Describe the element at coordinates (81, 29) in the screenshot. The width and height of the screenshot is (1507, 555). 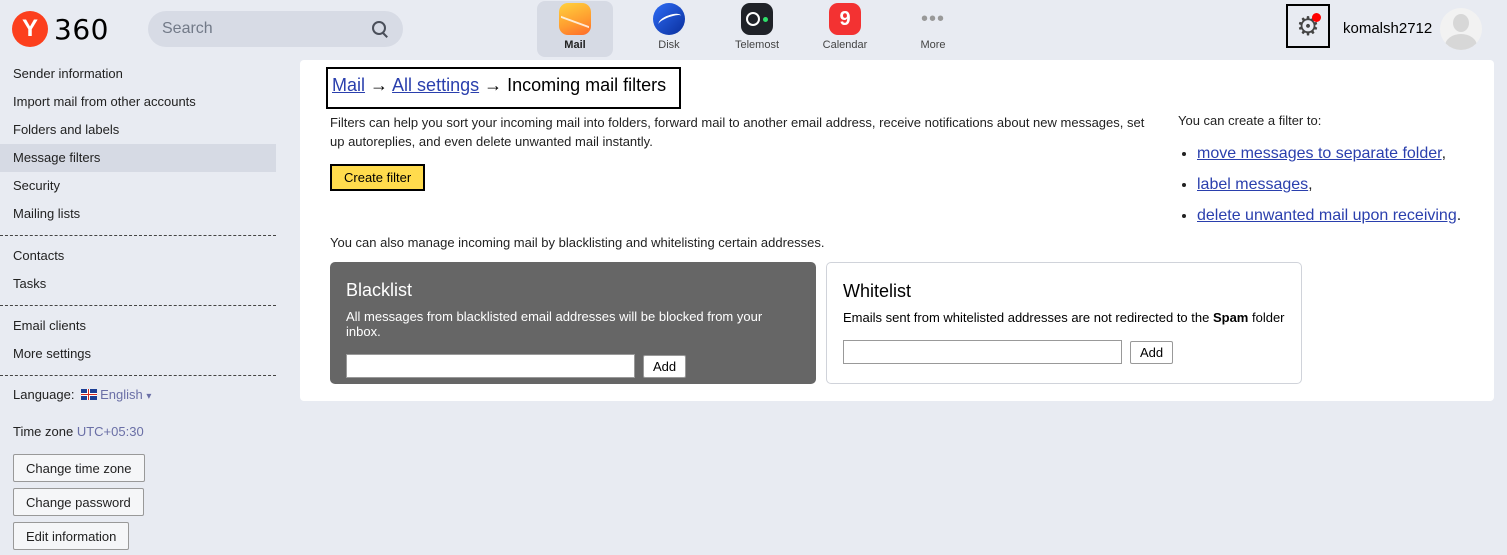
I see `logo-text: 360` at that location.